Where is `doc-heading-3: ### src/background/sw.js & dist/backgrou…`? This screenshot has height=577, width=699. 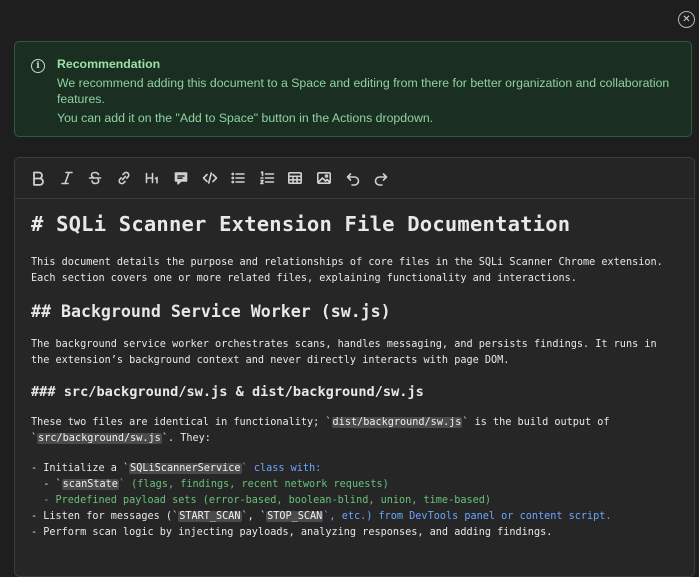 doc-heading-3: ### src/background/sw.js & dist/backgrou… is located at coordinates (227, 392).